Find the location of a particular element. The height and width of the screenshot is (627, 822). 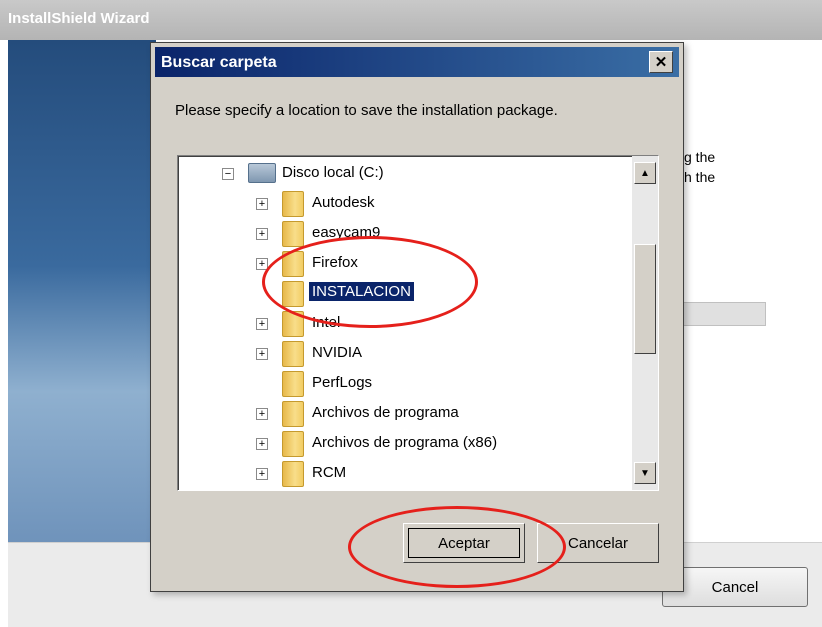

tree-item-instalacion: INSTALACION is located at coordinates (398, 293).